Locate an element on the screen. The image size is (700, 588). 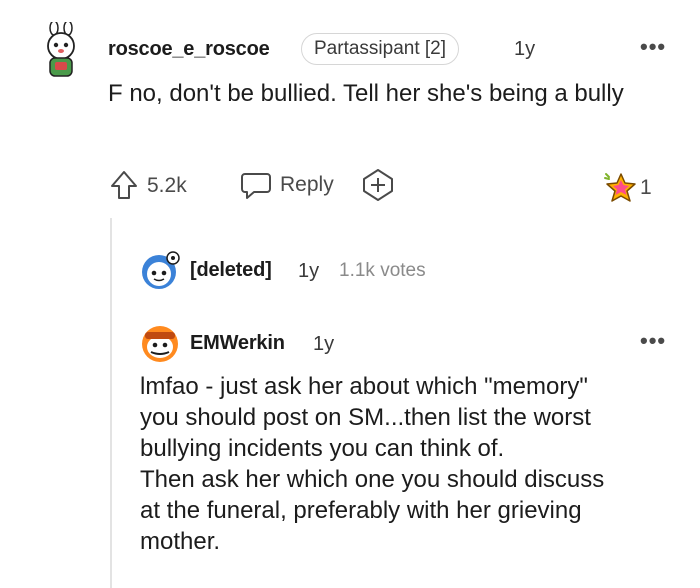
reply-button: Reply is located at coordinates (290, 185).